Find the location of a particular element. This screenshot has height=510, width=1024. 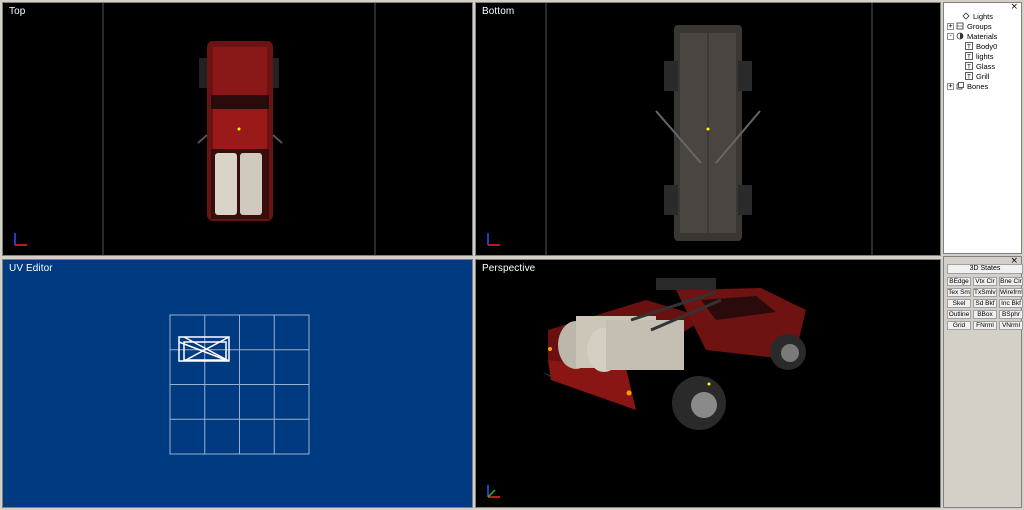

uv-islands is located at coordinates (204, 349).